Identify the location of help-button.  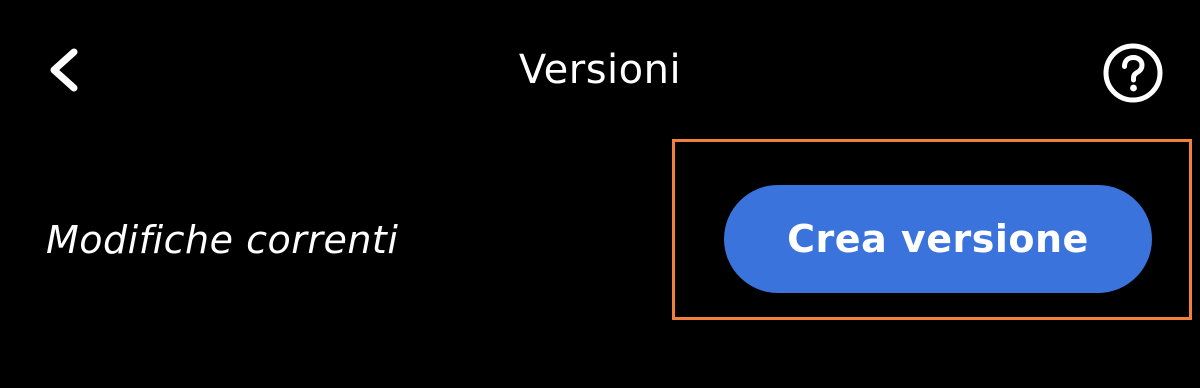
(1133, 73).